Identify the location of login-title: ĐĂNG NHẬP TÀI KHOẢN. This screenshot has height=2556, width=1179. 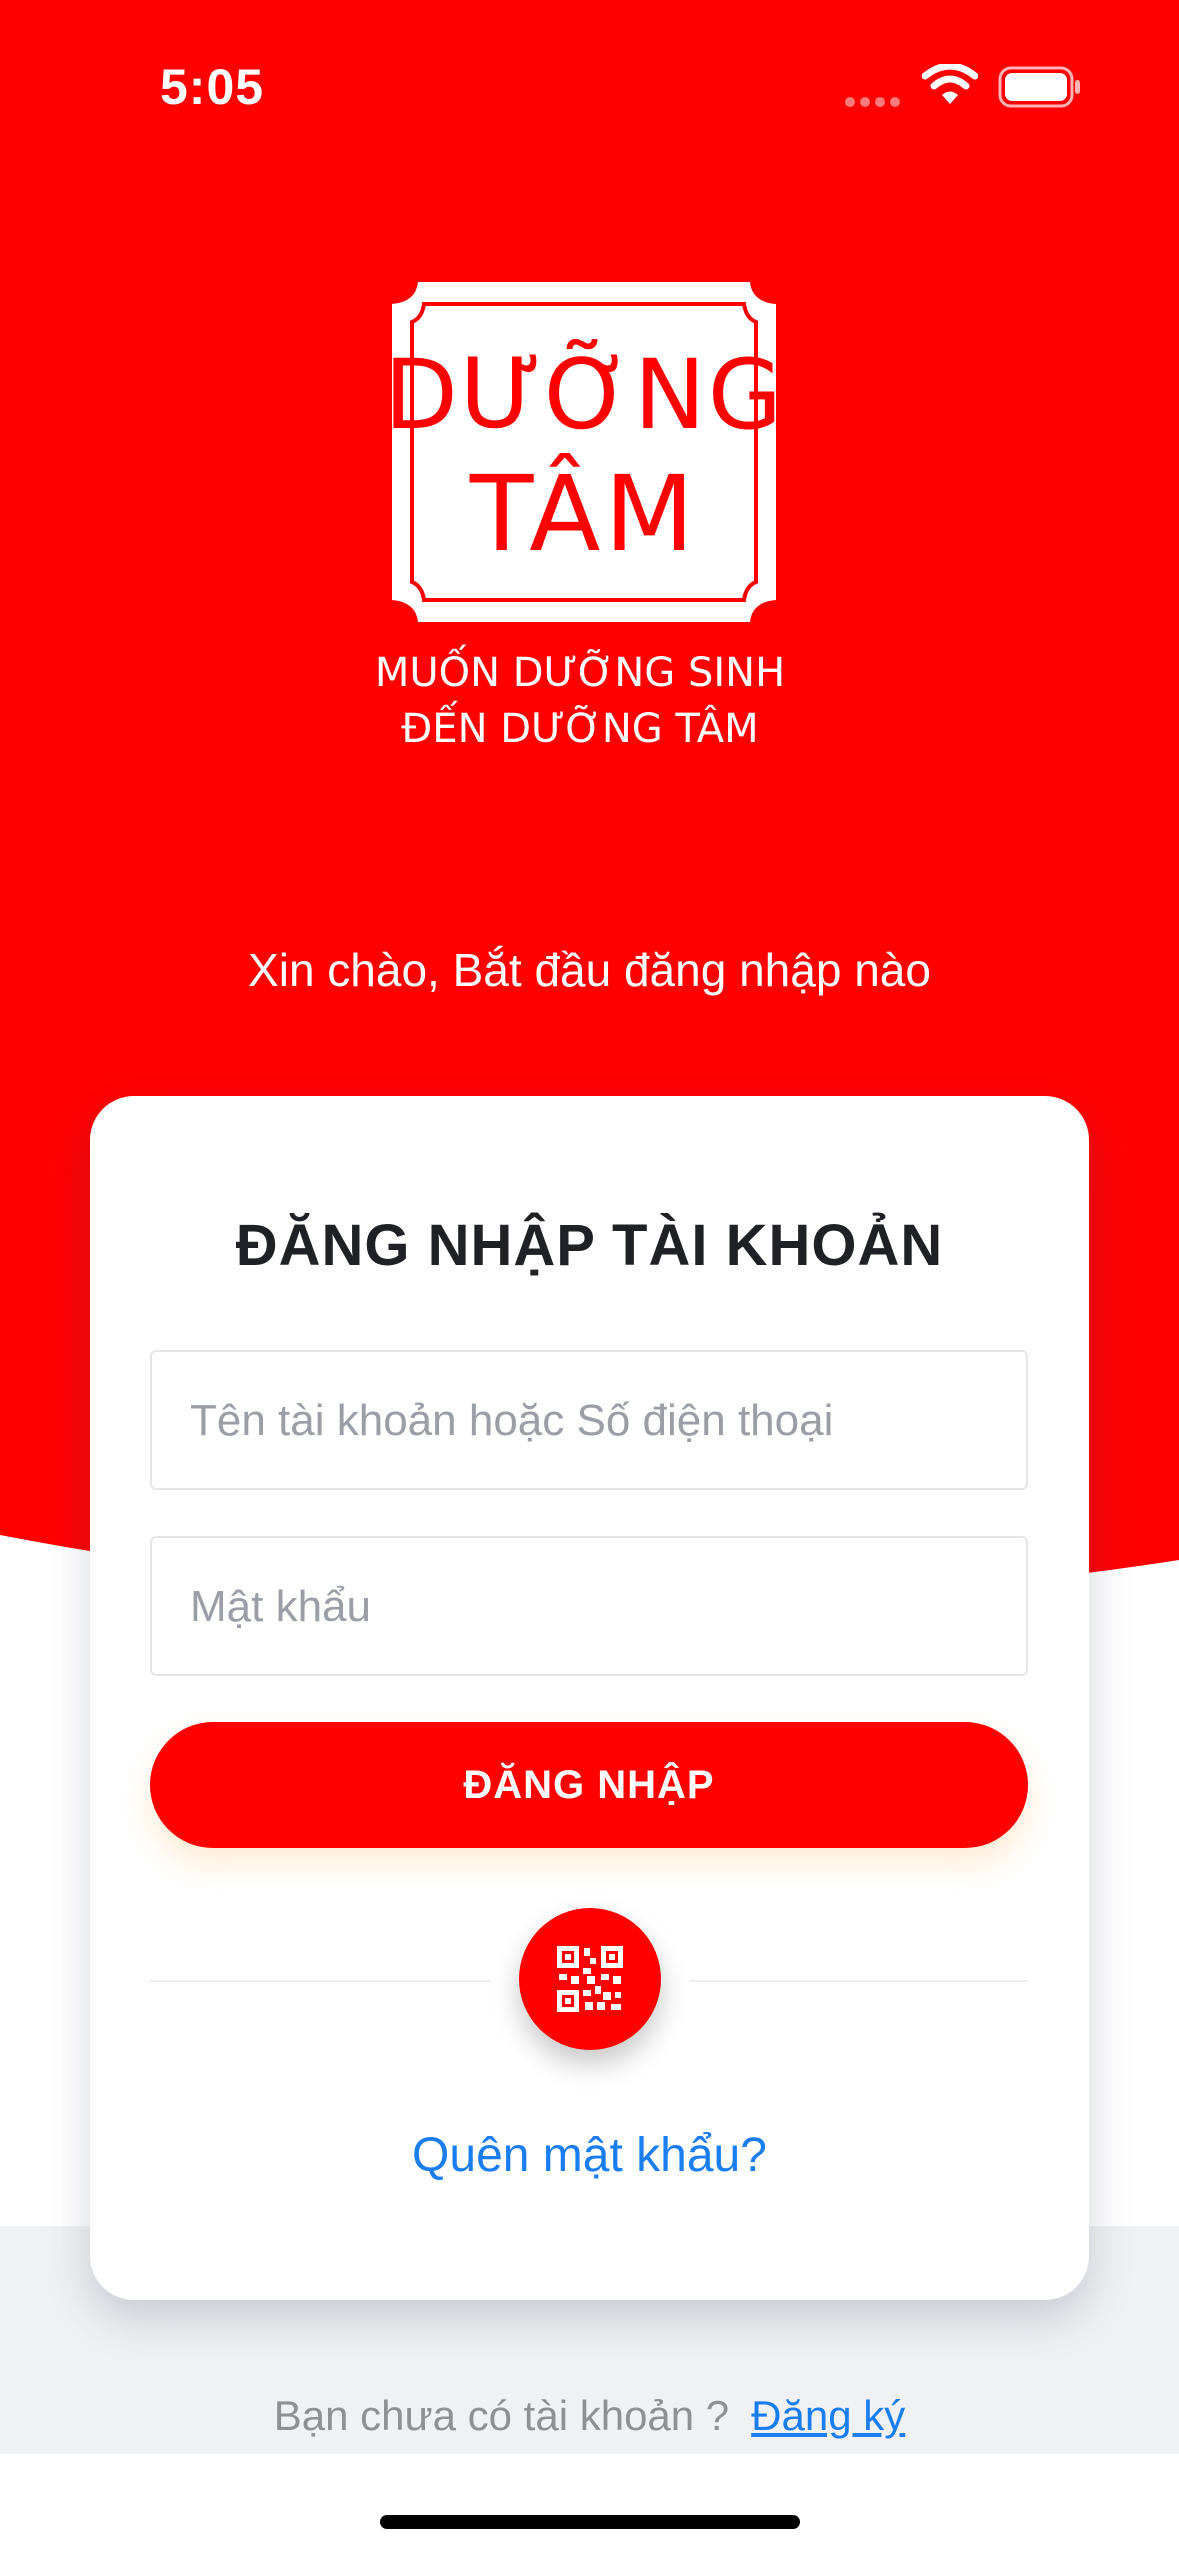
(589, 1245).